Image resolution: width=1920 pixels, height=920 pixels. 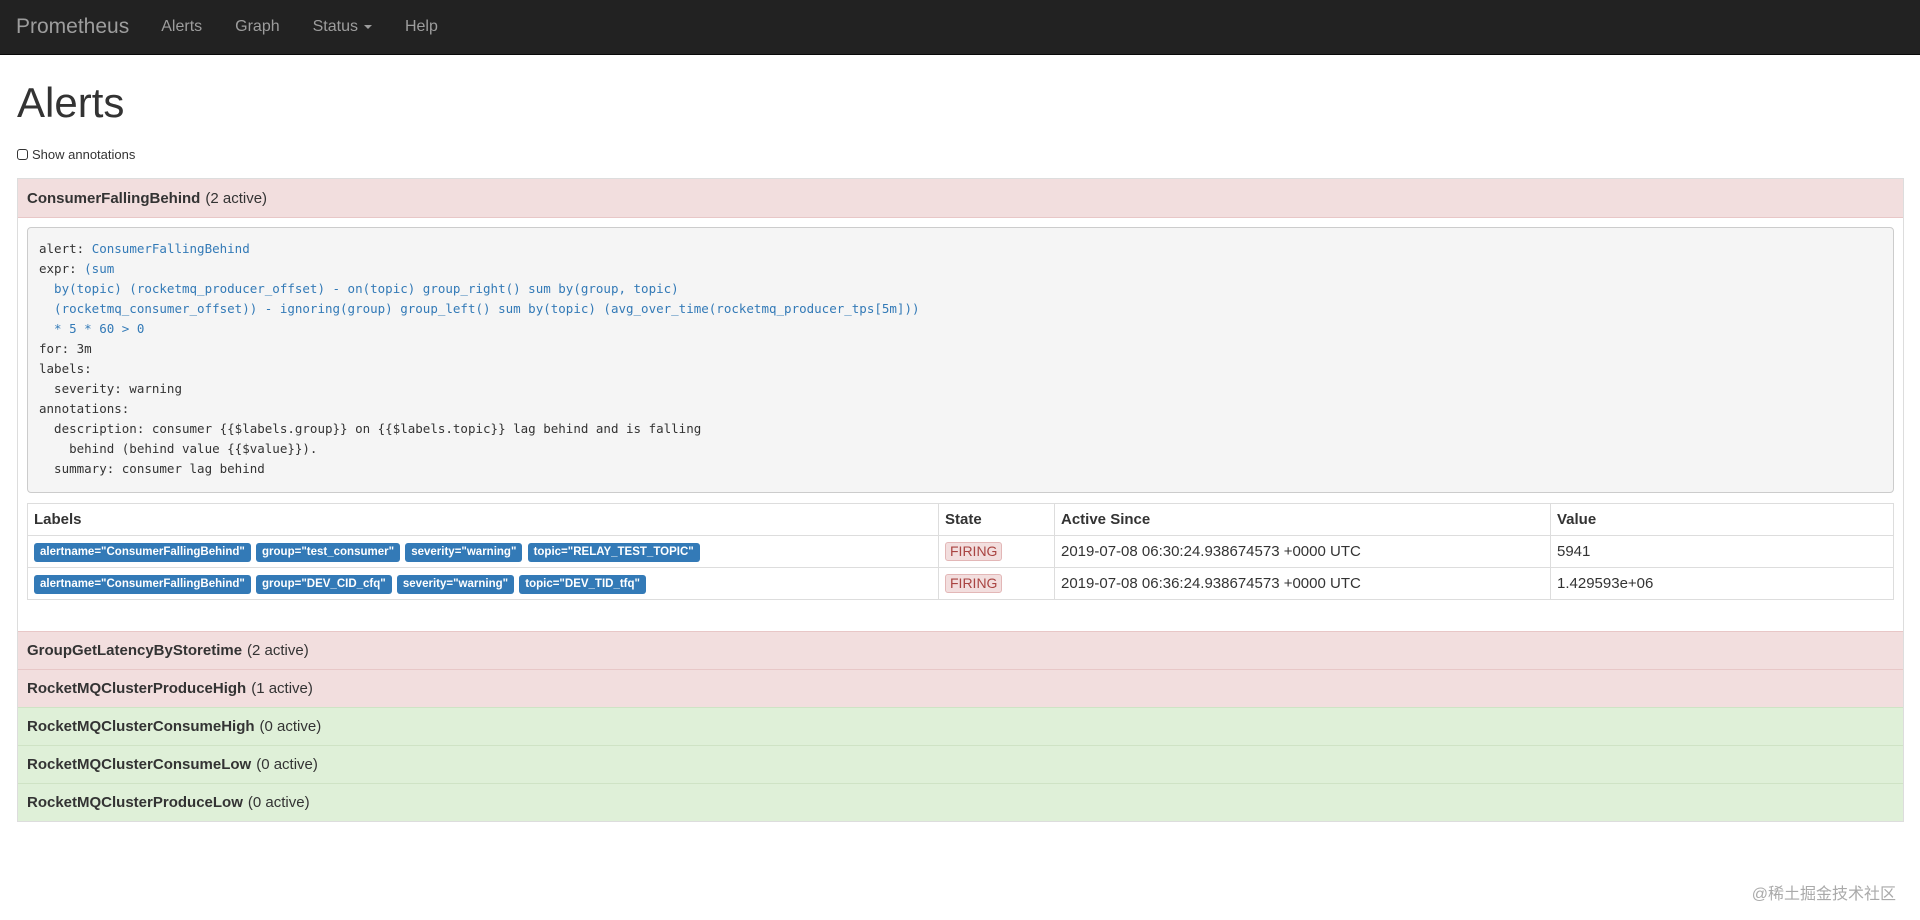 I want to click on alert-group-header: RocketMQClusterProduceHigh (1 active), so click(x=960, y=688).